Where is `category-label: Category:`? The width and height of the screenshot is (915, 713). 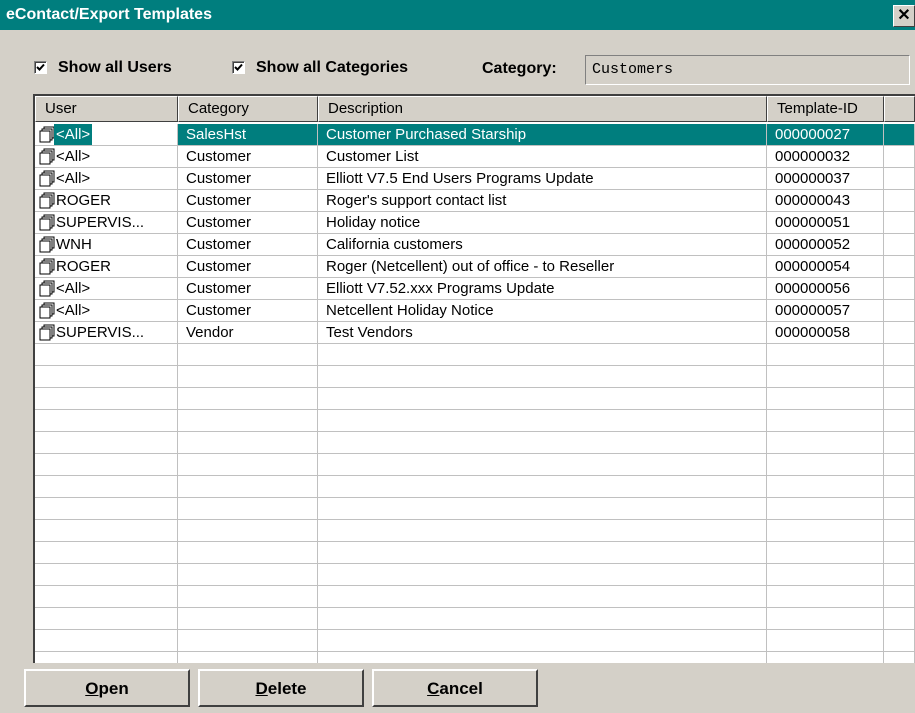 category-label: Category: is located at coordinates (519, 68).